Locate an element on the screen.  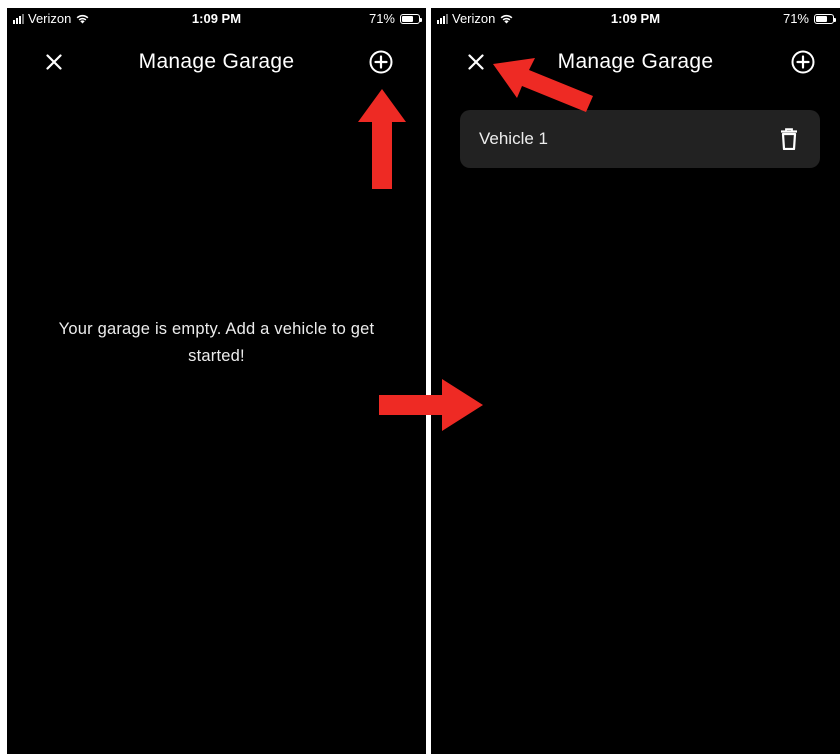
nav-bar: Manage Garage is located at coordinates (216, 62).